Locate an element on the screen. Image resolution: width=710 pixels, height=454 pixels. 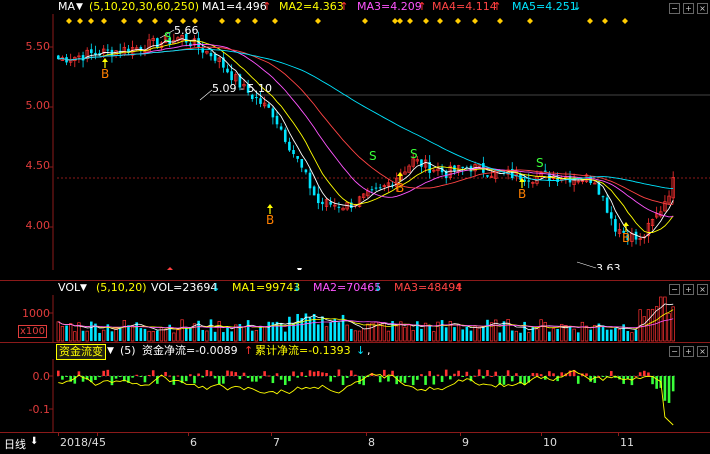
cumulative-flow-line is located at coordinates (366, 398).